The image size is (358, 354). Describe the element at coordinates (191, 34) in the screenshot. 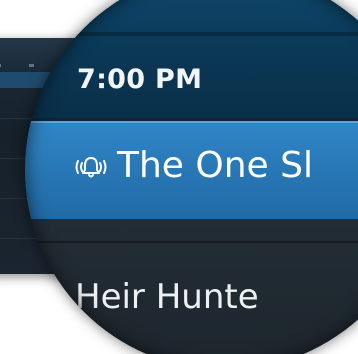

I see `header-shade` at that location.